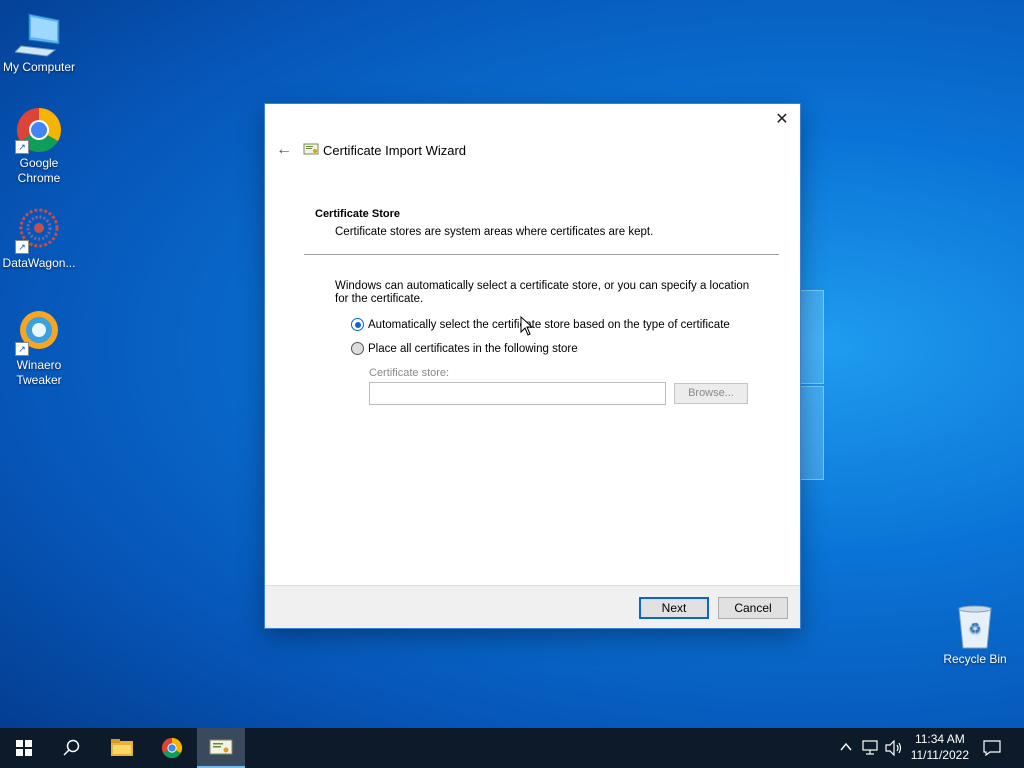  What do you see at coordinates (940, 747) in the screenshot?
I see `taskbar-clock: 11:34 AM 11/11/2022` at bounding box center [940, 747].